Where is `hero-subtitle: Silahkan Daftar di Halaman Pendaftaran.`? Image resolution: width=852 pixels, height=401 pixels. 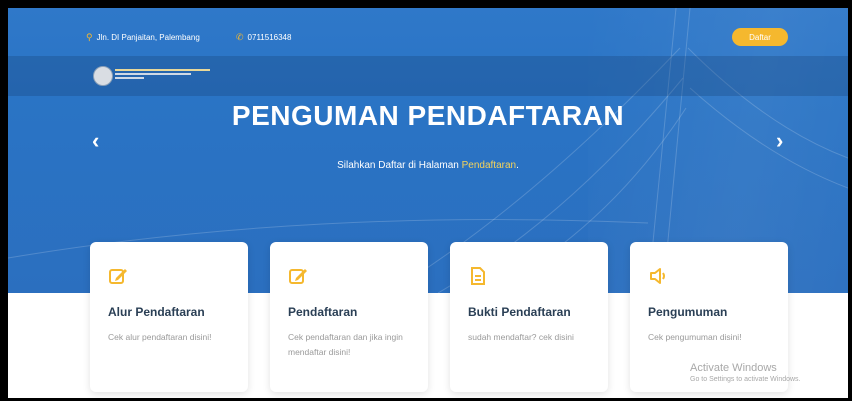 hero-subtitle: Silahkan Daftar di Halaman Pendaftaran. is located at coordinates (428, 165).